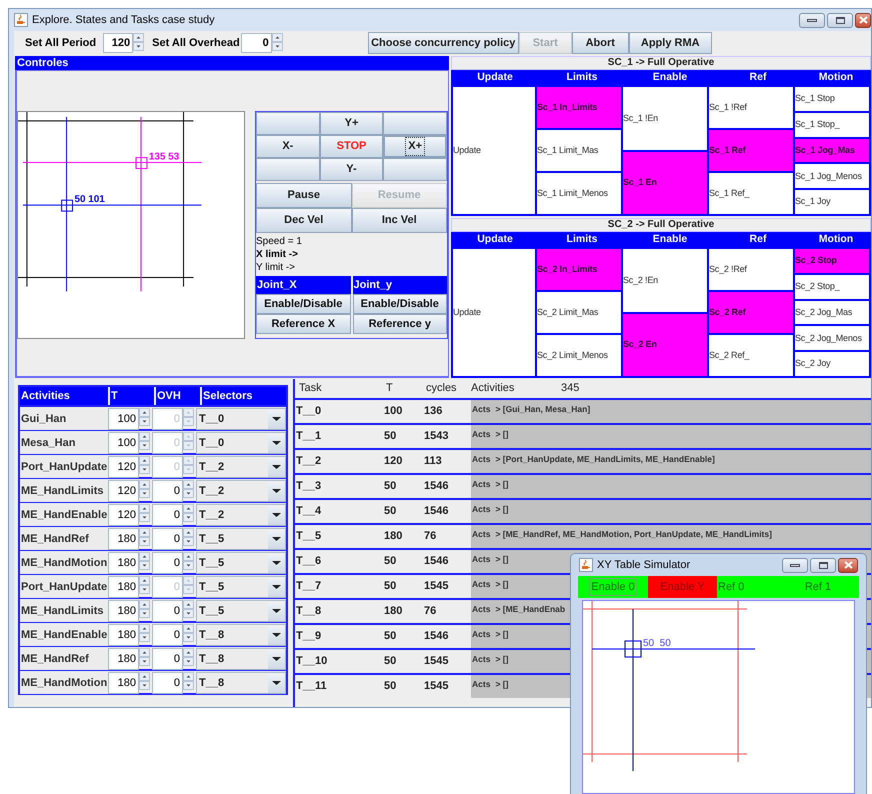  Describe the element at coordinates (415, 146) in the screenshot. I see `jog-button: X+` at that location.